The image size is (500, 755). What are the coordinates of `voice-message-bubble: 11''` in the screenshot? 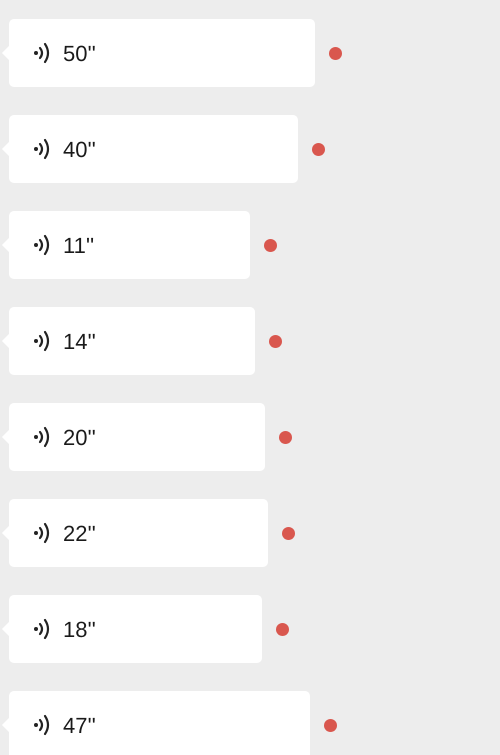 It's located at (129, 245).